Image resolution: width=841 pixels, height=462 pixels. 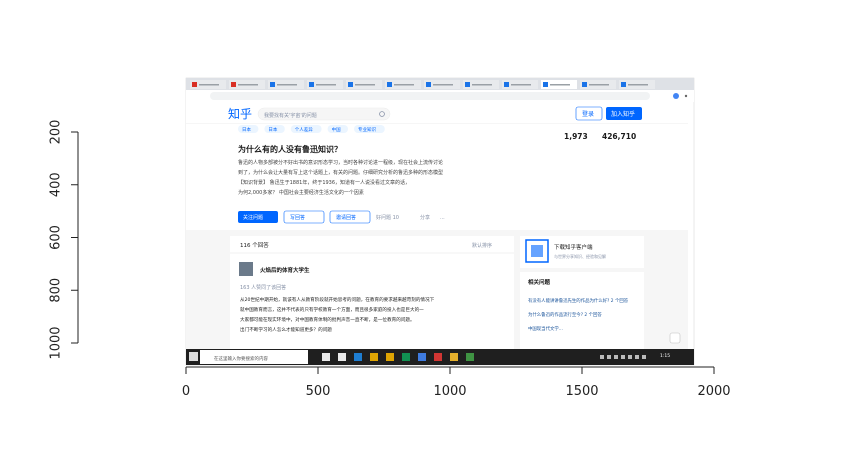 What do you see at coordinates (336, 129) in the screenshot?
I see `tag-label: 中国` at bounding box center [336, 129].